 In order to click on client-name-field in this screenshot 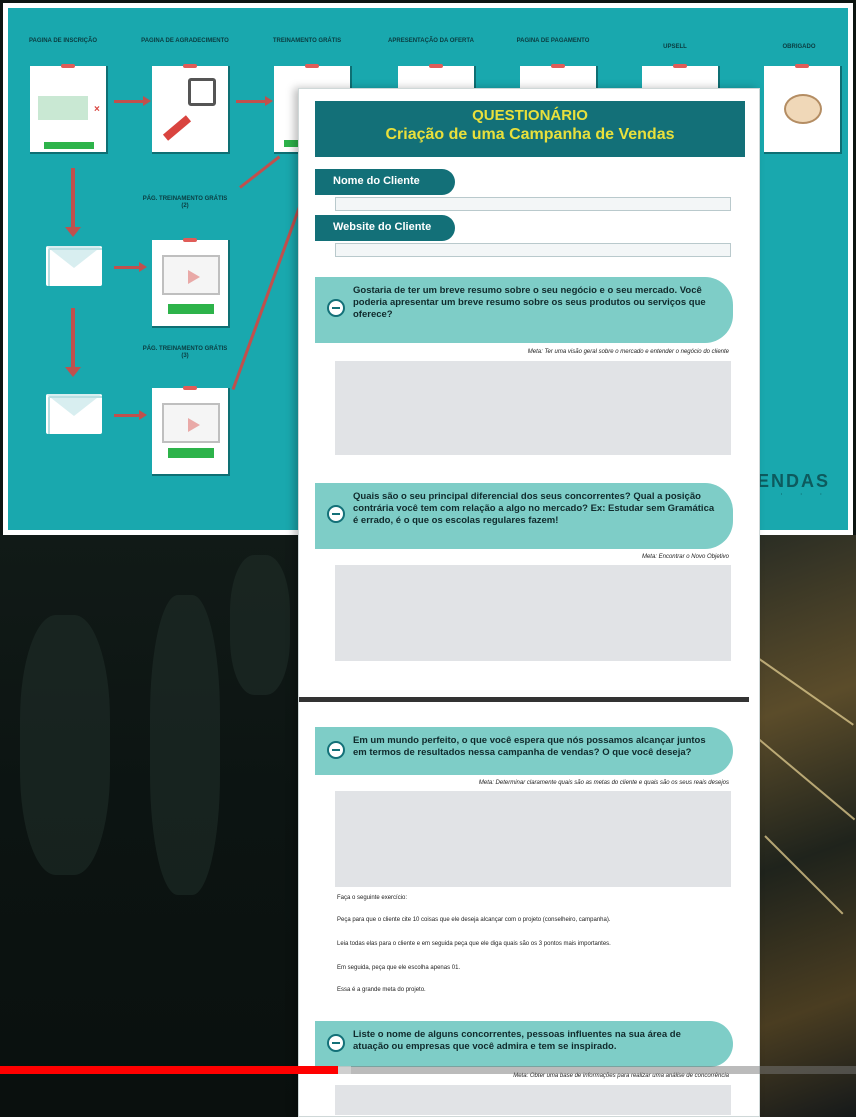, I will do `click(533, 204)`.